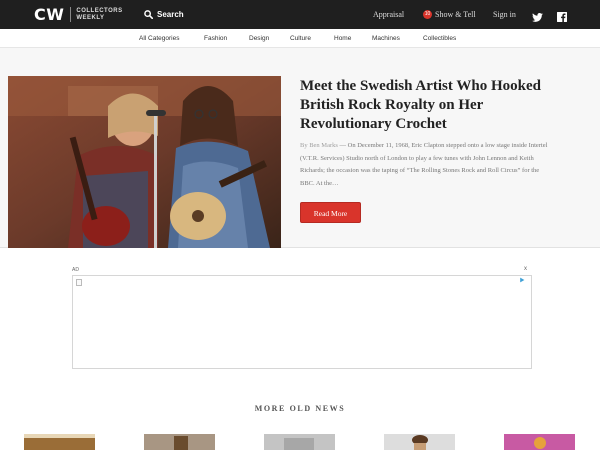 The height and width of the screenshot is (450, 600). Describe the element at coordinates (455, 14) in the screenshot. I see `show-and-tell-label: Show & Tell` at that location.